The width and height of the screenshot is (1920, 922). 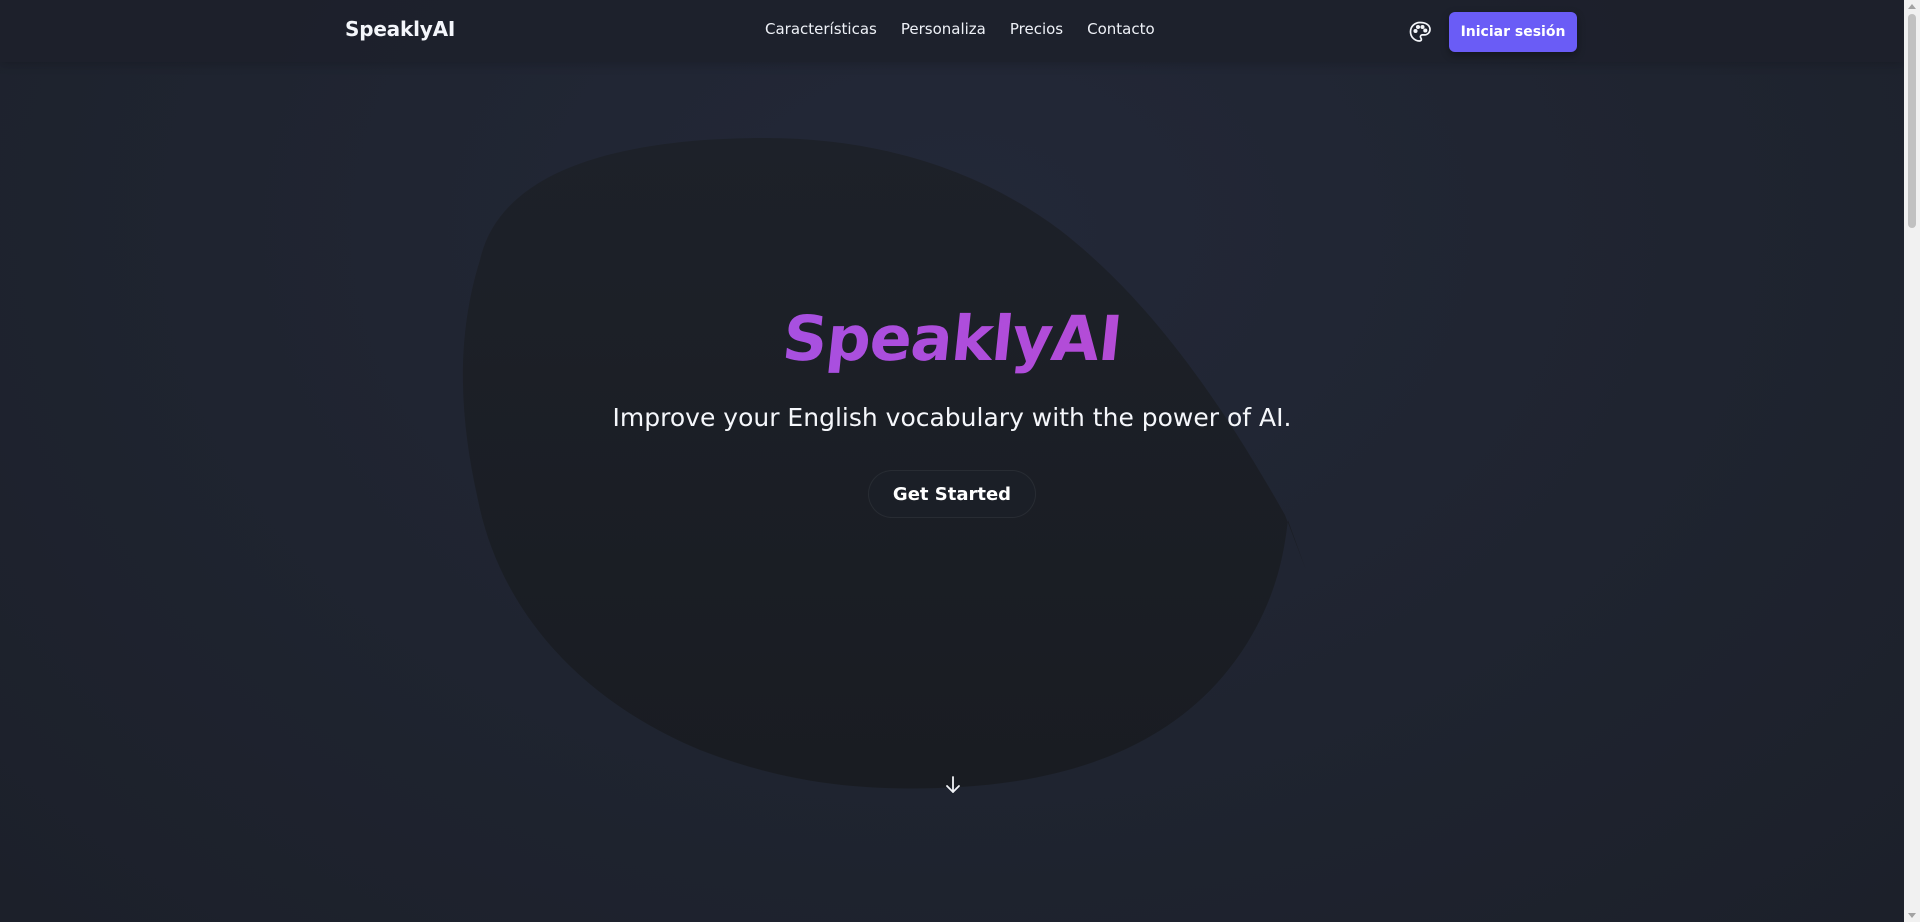 I want to click on nav-link-contacto: Contacto, so click(x=1121, y=29).